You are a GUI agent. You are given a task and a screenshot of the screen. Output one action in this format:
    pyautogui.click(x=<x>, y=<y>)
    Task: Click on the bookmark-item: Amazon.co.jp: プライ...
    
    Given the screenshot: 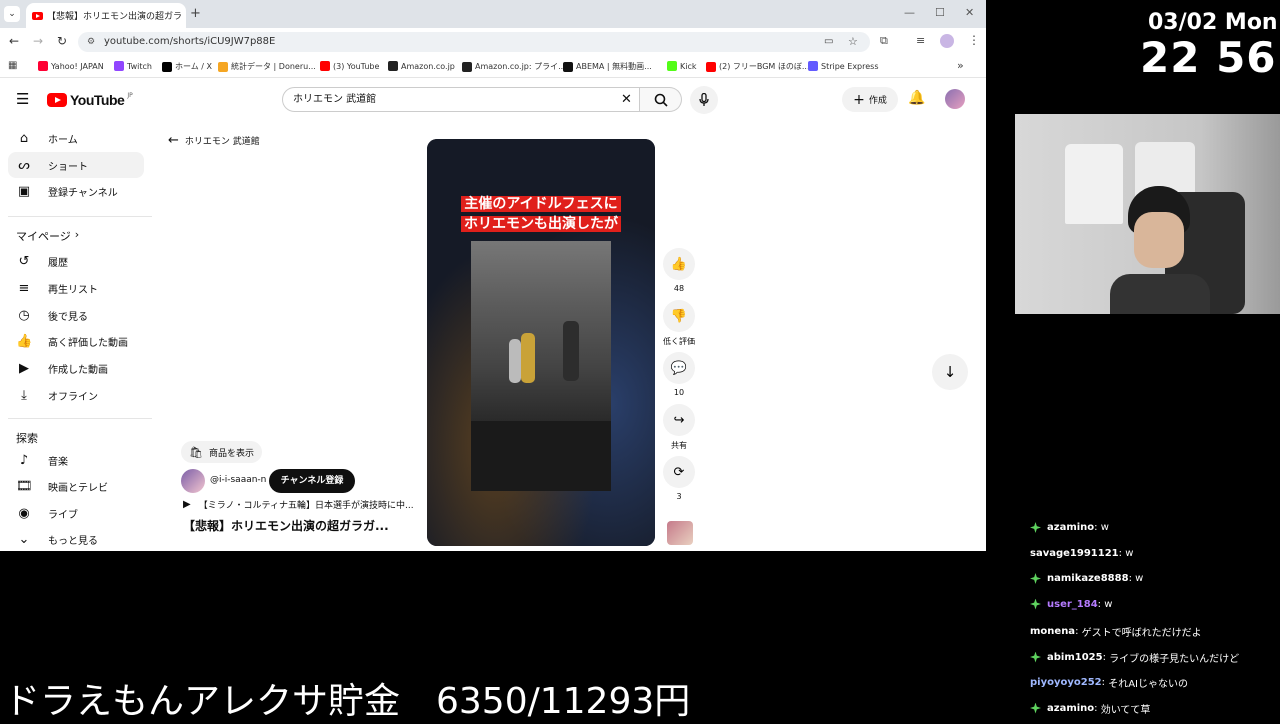 What is the action you would take?
    pyautogui.click(x=514, y=66)
    